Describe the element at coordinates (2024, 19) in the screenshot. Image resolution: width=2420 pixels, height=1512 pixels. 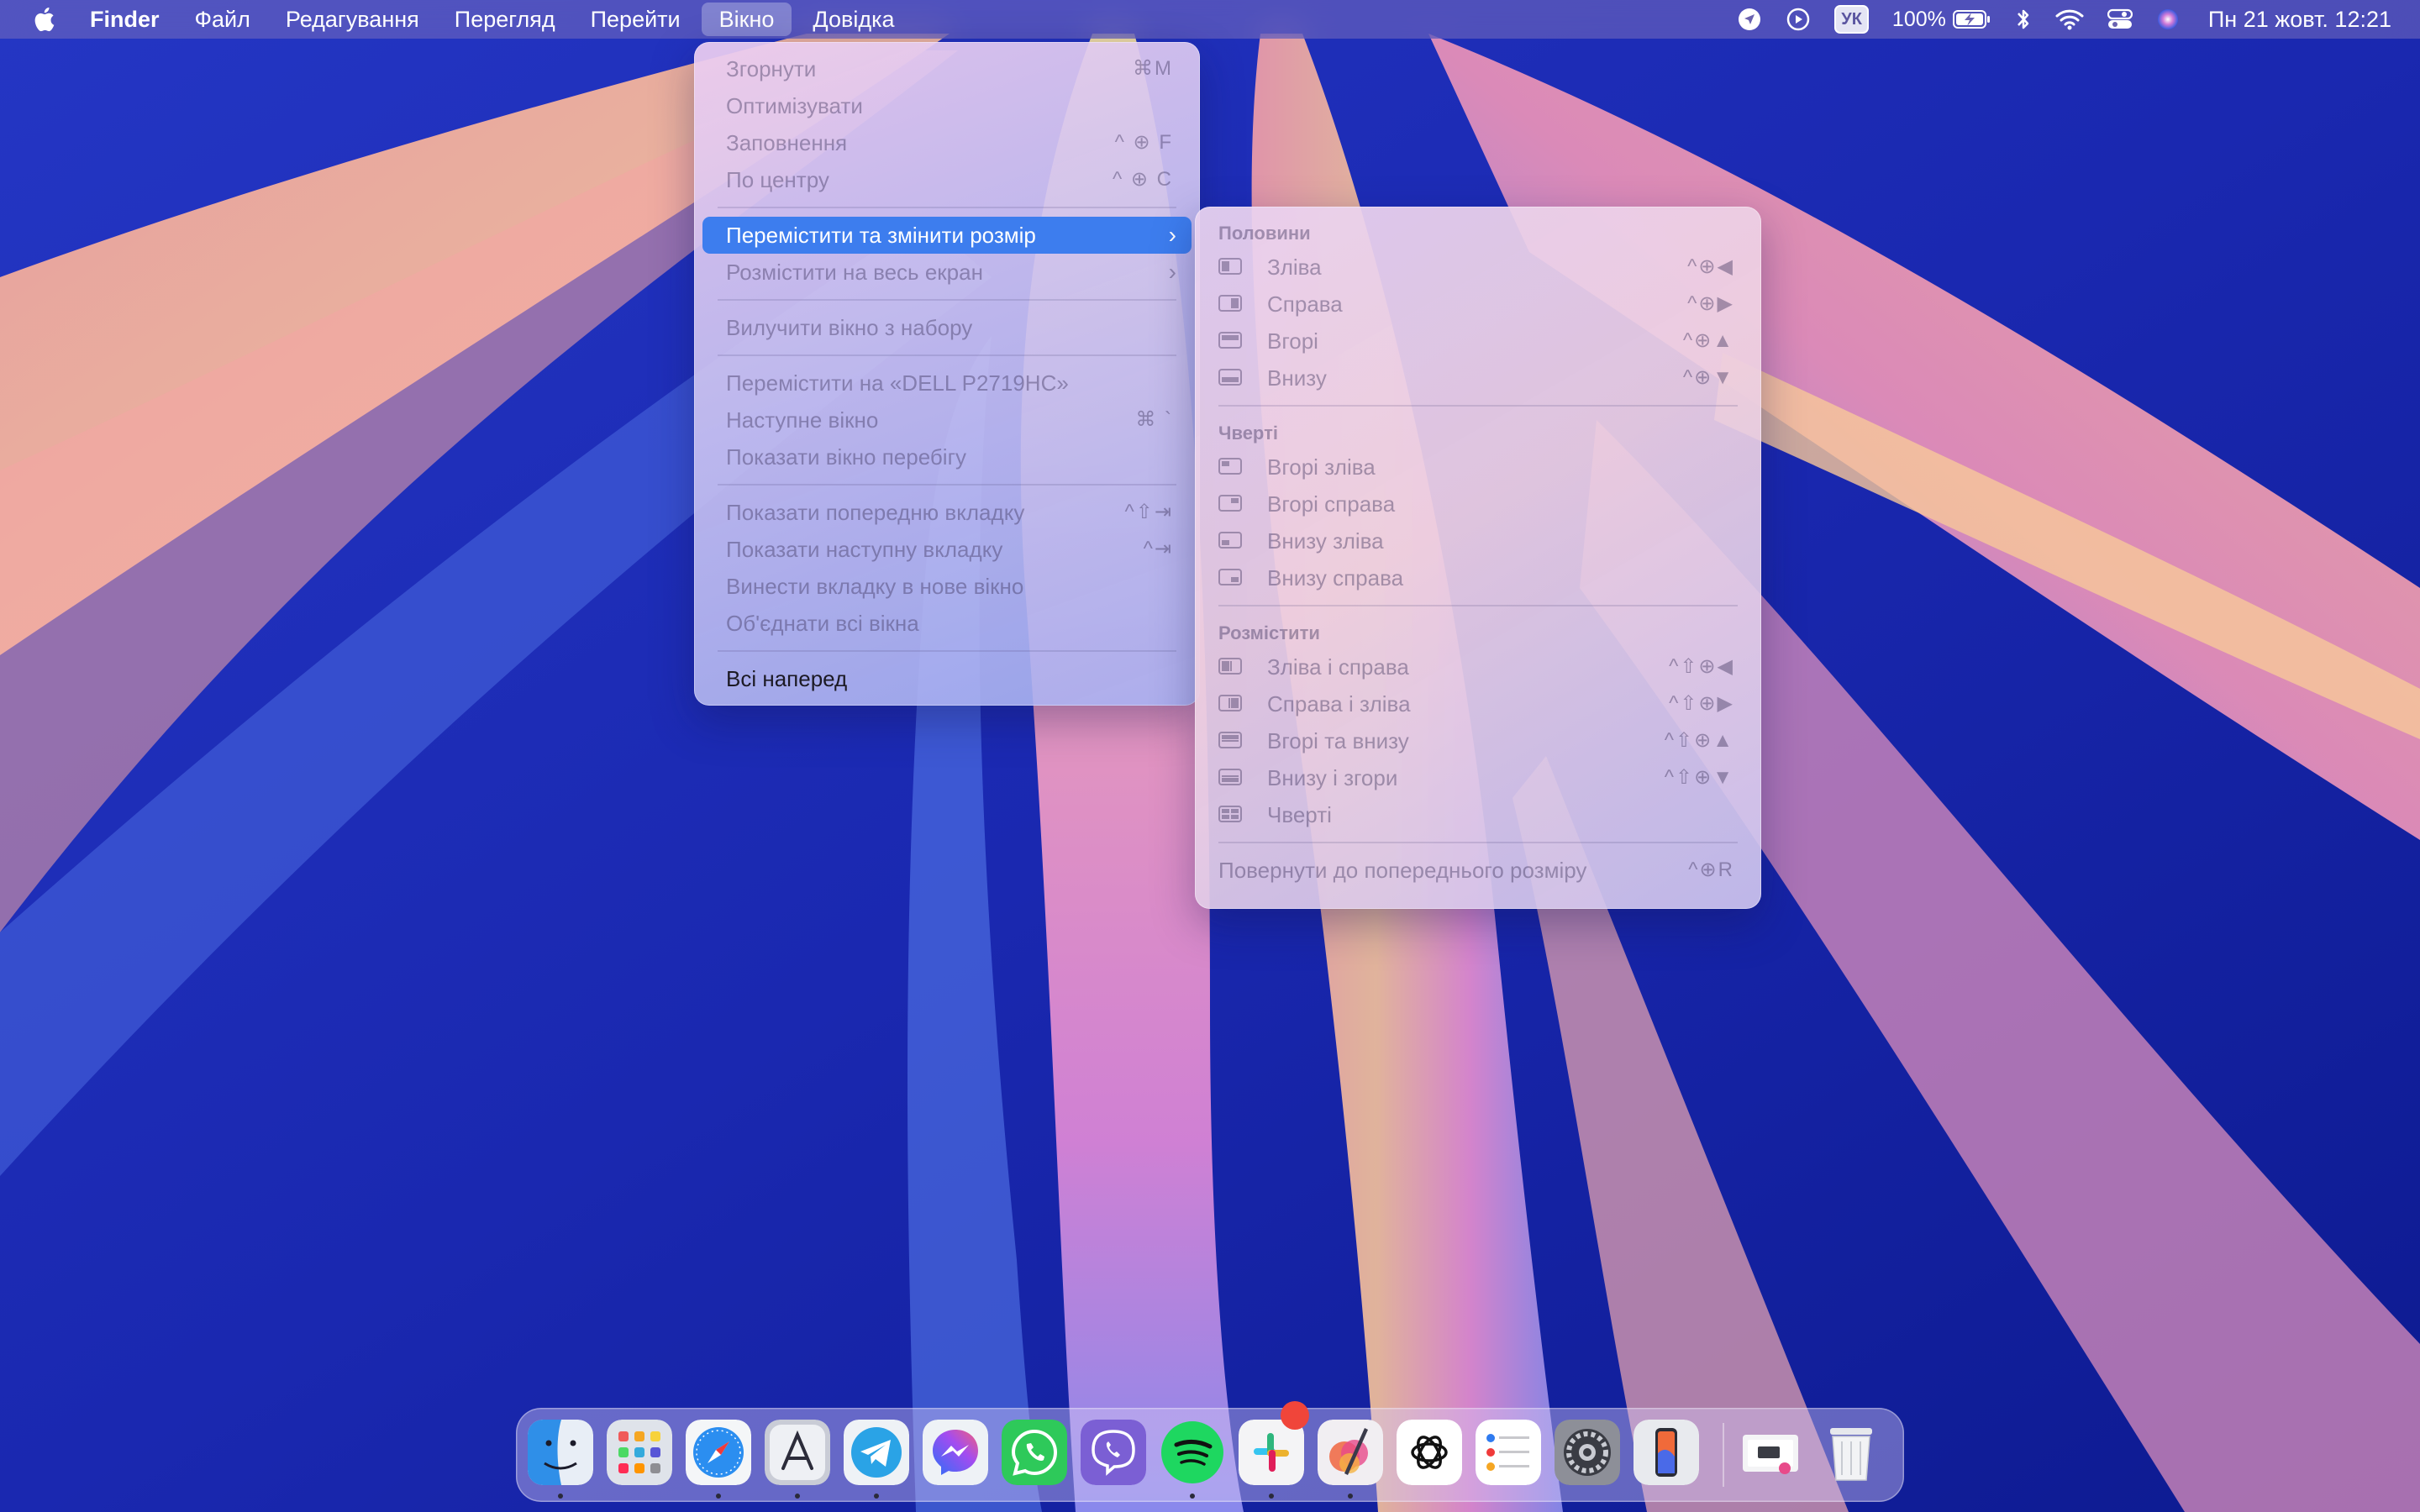
I see `bluetooth-icon` at that location.